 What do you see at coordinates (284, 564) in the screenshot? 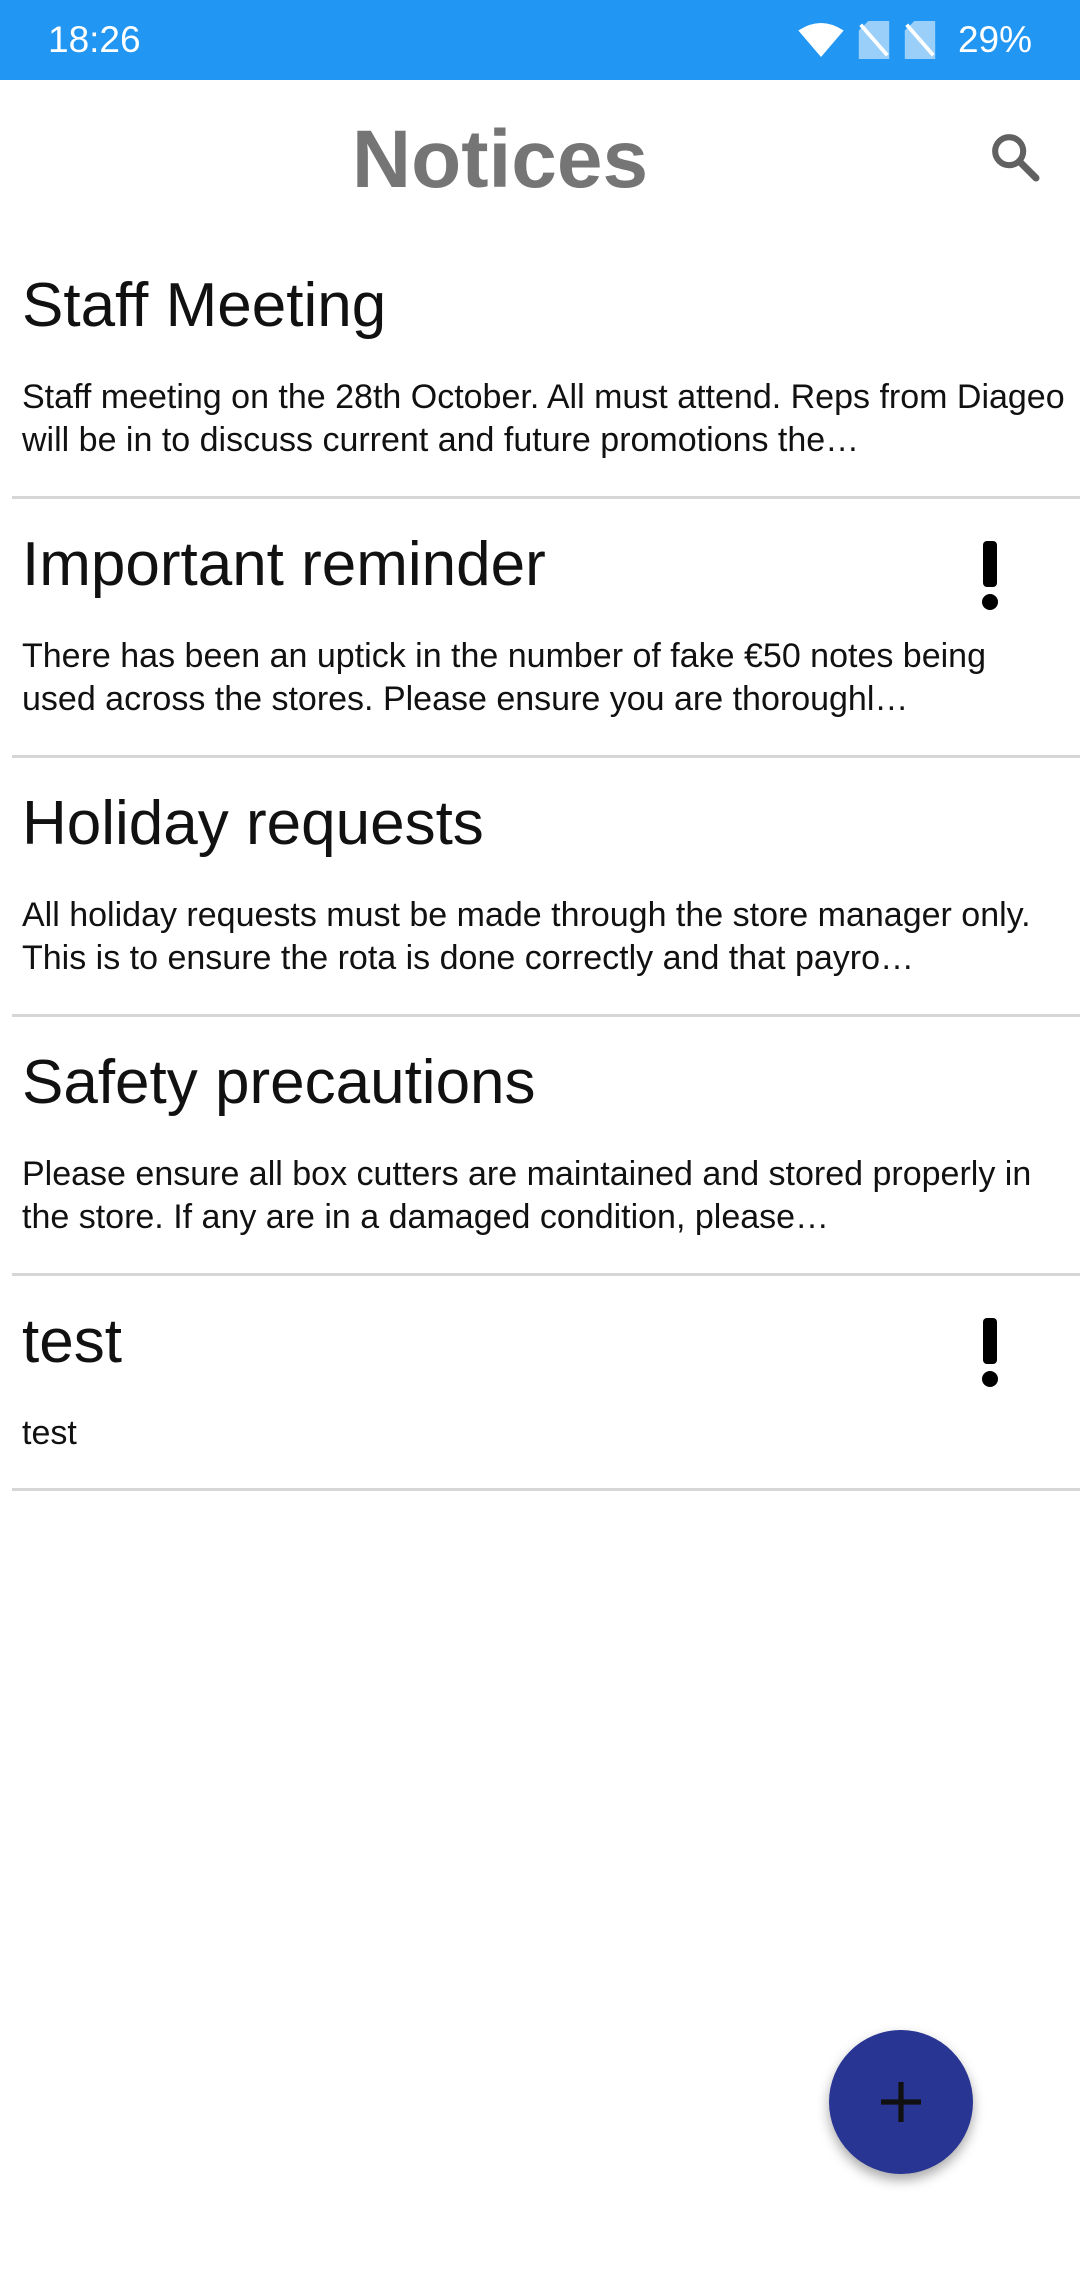
I see `notice-title: Important reminder` at bounding box center [284, 564].